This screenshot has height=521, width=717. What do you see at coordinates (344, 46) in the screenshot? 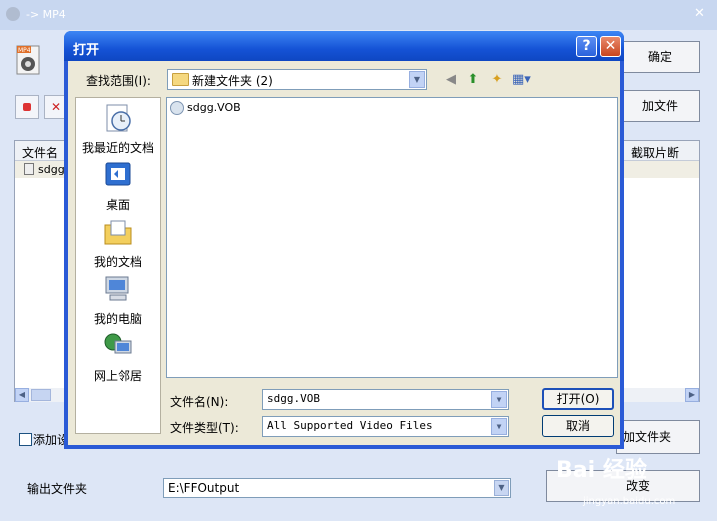
I see `dialog-titlebar` at bounding box center [344, 46].